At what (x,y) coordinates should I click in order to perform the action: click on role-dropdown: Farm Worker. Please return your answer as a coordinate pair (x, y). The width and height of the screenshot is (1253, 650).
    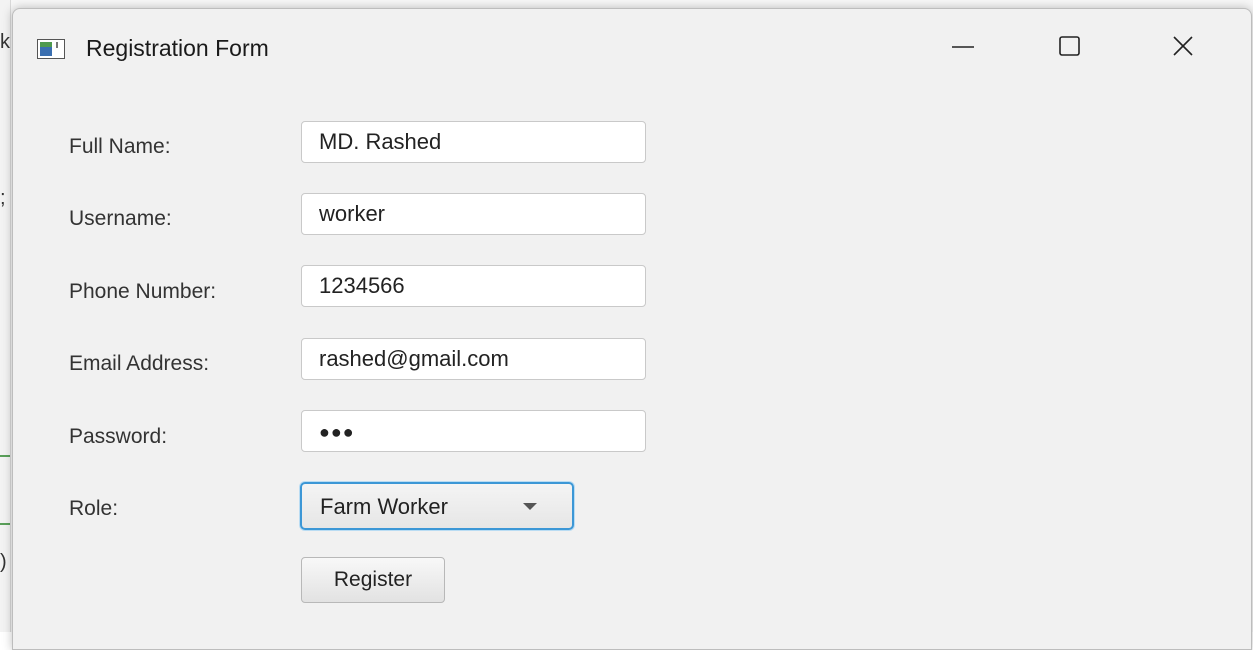
    Looking at the image, I should click on (437, 506).